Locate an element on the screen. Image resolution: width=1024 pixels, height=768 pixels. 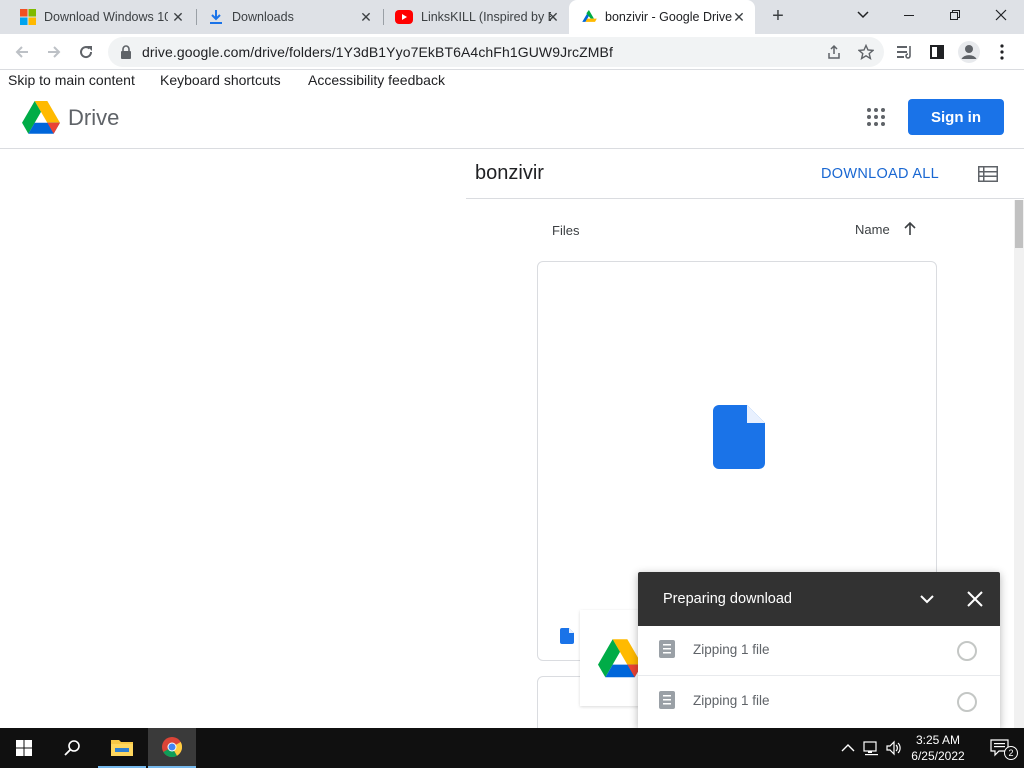
restore-button is located at coordinates (955, 15).